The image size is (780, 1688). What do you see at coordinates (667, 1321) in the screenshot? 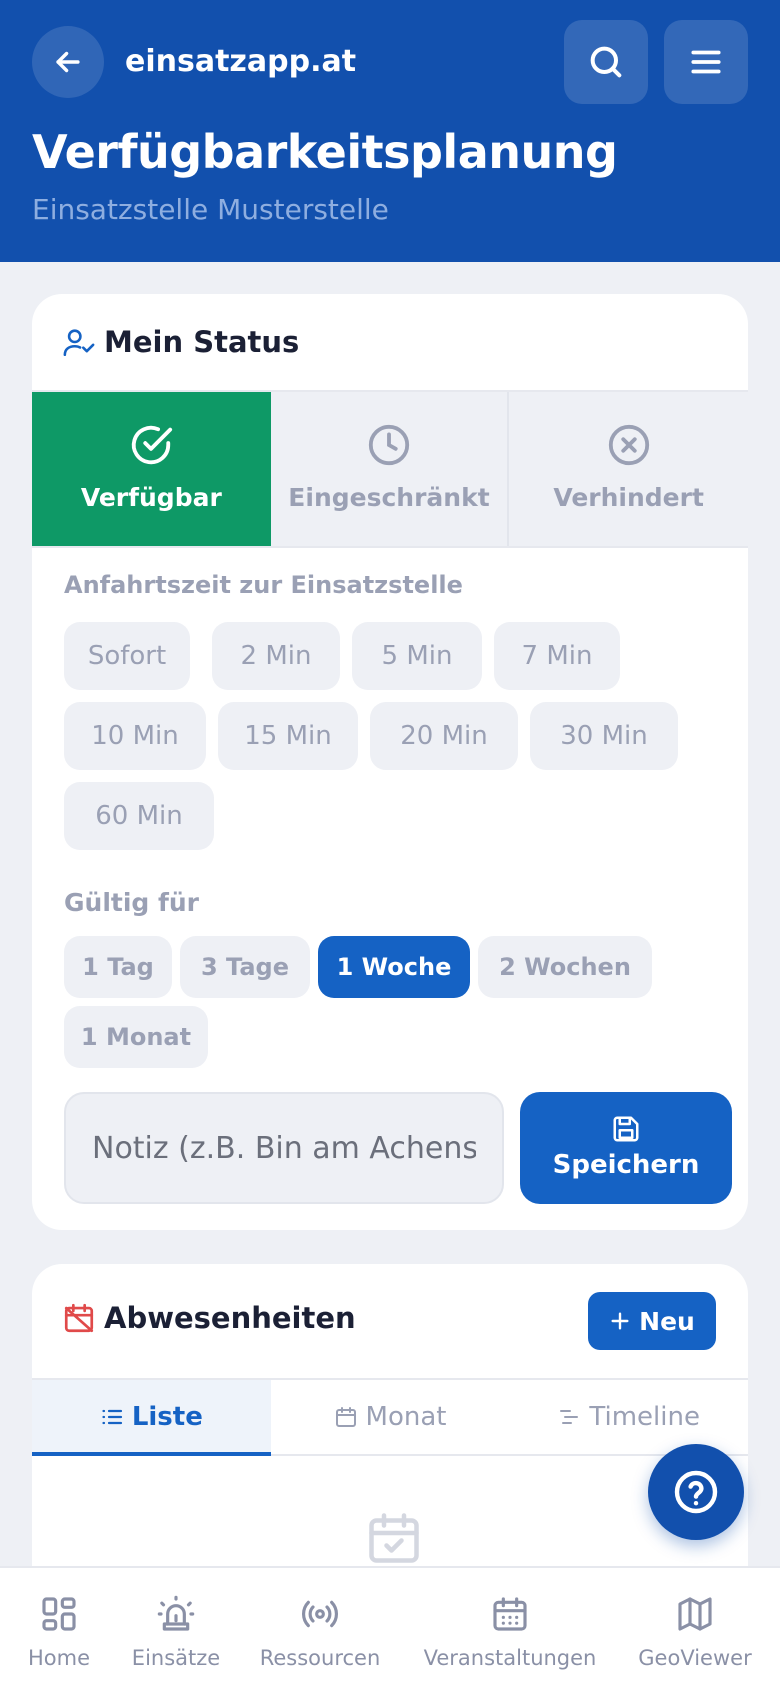
I see `new-absence-label: Neu` at bounding box center [667, 1321].